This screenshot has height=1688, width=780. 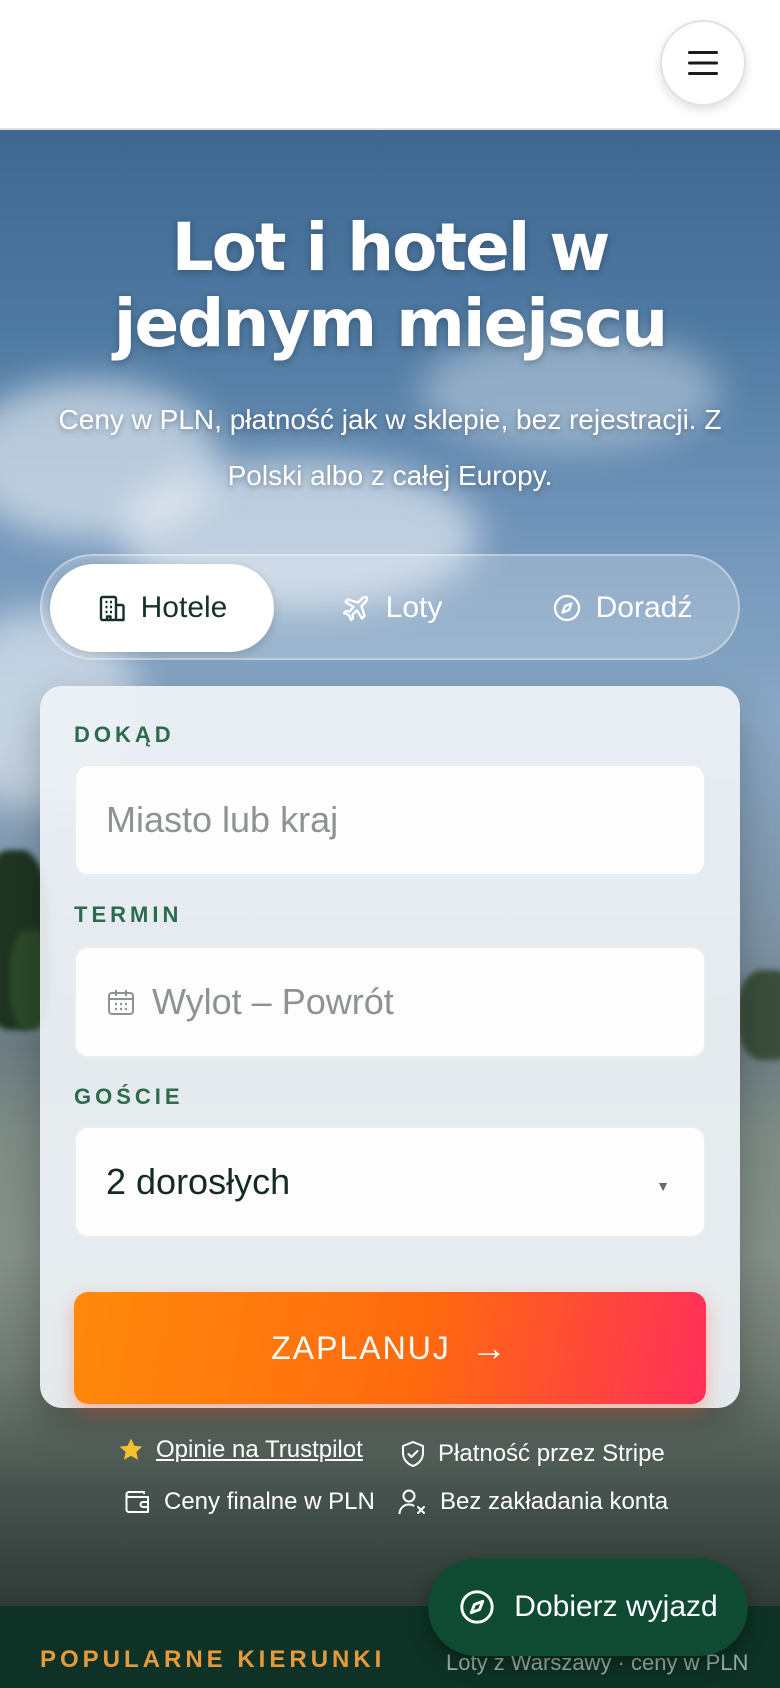 I want to click on arrow-right-icon: →, so click(x=489, y=1347).